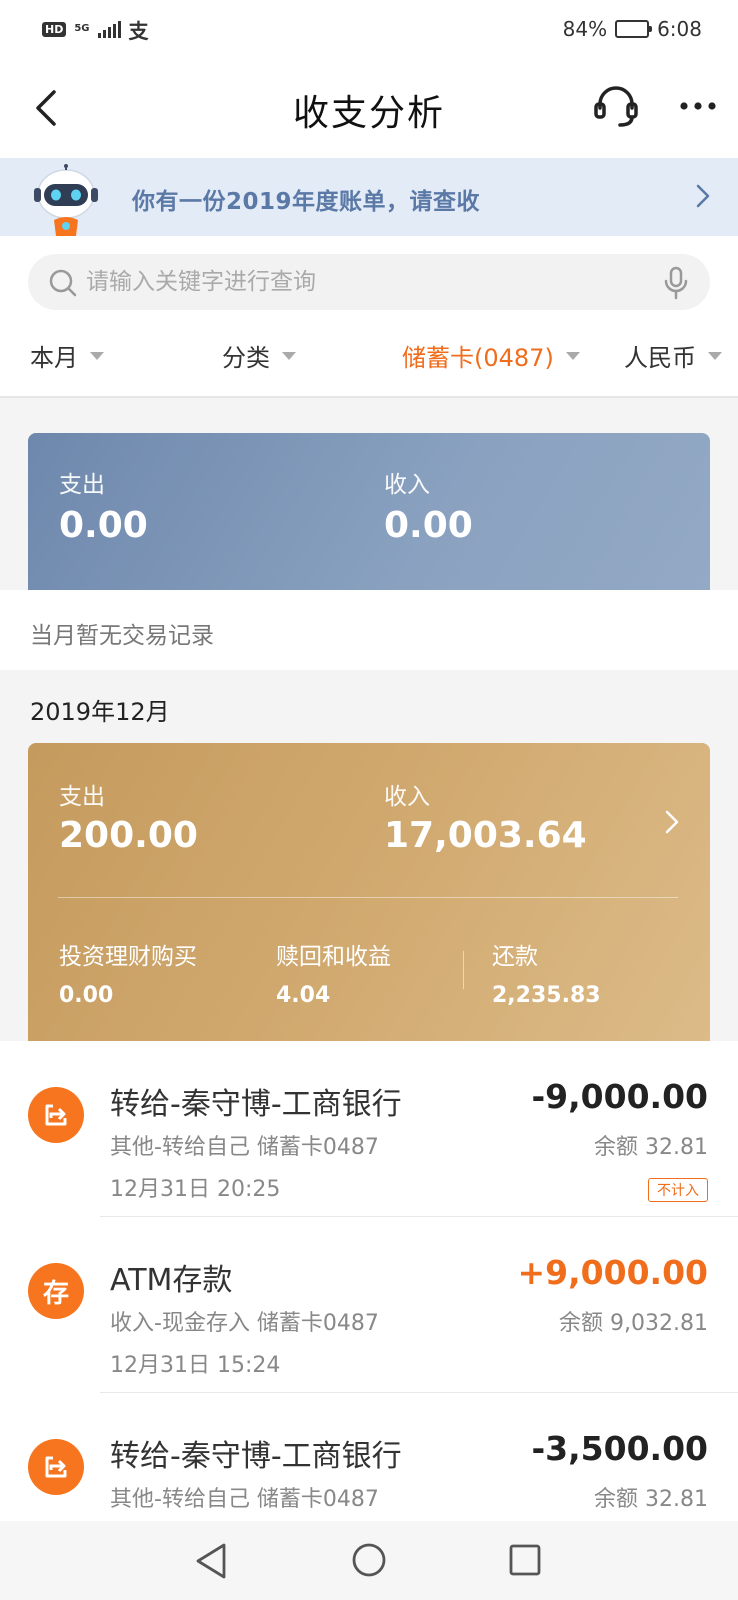  I want to click on annual-bill-banner: 你有一份2019年度账单，请查收, so click(369, 197).